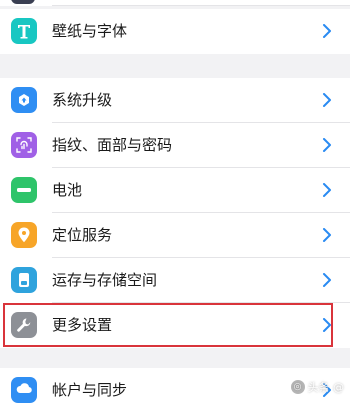  I want to click on watermark: ◎ 头条 @, so click(317, 387).